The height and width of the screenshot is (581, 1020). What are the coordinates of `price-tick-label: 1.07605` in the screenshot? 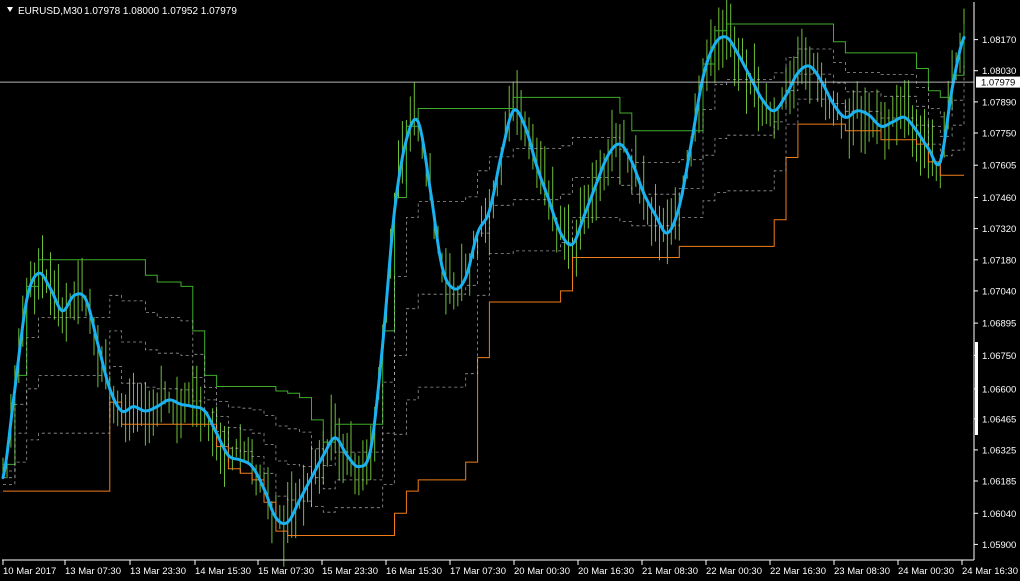 It's located at (999, 166).